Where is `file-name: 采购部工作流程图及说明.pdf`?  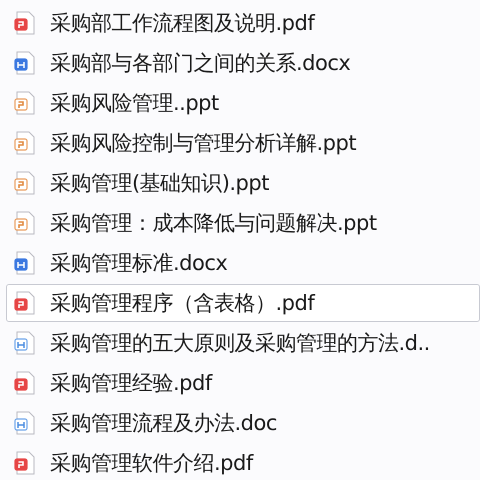
file-name: 采购部工作流程图及说明.pdf is located at coordinates (182, 23).